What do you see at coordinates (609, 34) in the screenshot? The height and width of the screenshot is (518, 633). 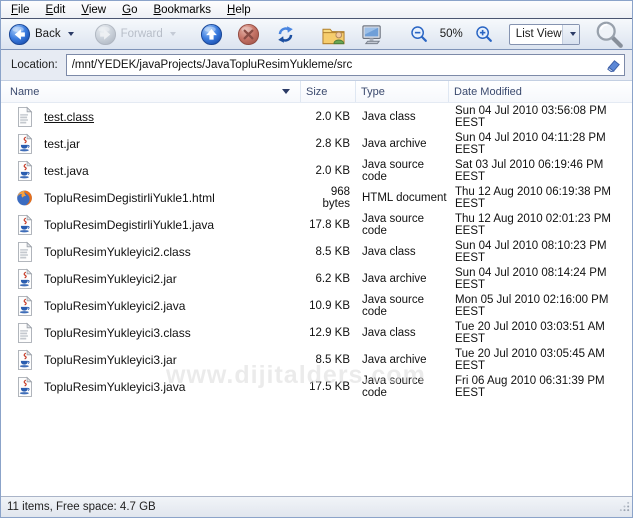 I see `search-button` at bounding box center [609, 34].